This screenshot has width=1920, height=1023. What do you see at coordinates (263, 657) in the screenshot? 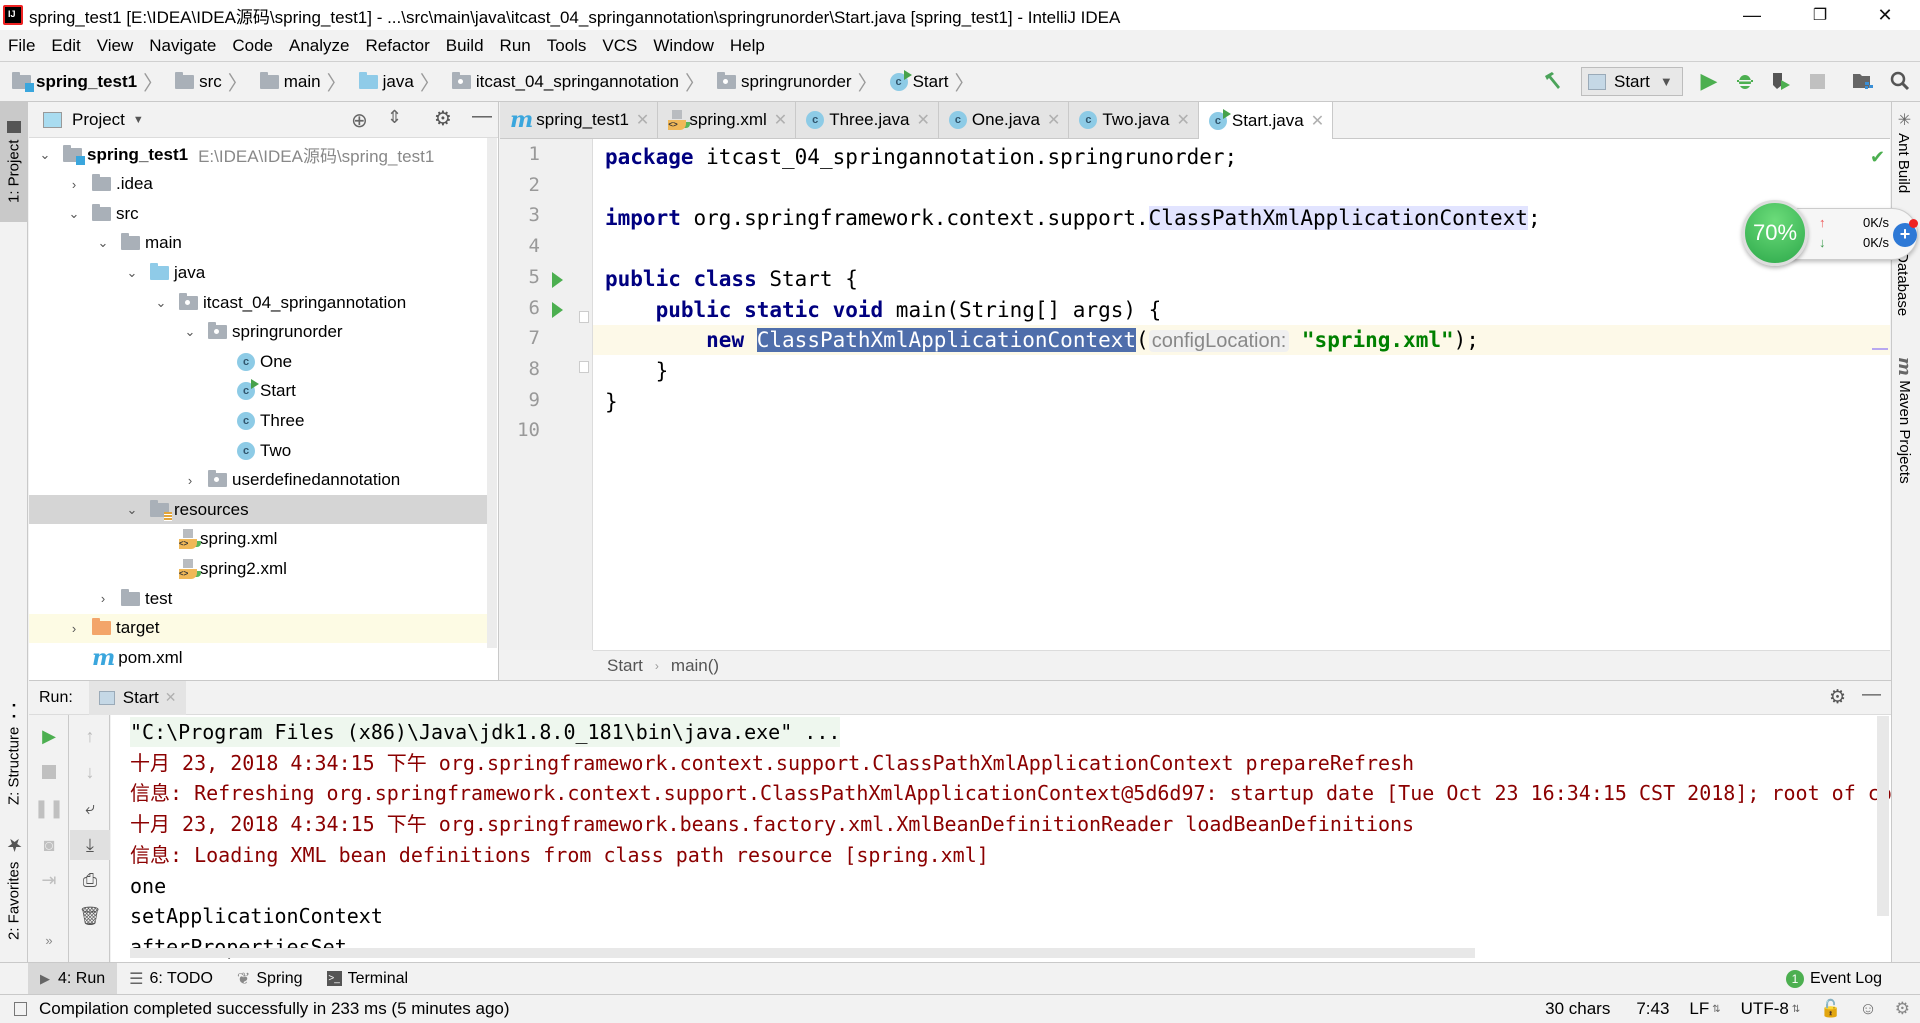
I see `tree-item: m pom.xml` at bounding box center [263, 657].